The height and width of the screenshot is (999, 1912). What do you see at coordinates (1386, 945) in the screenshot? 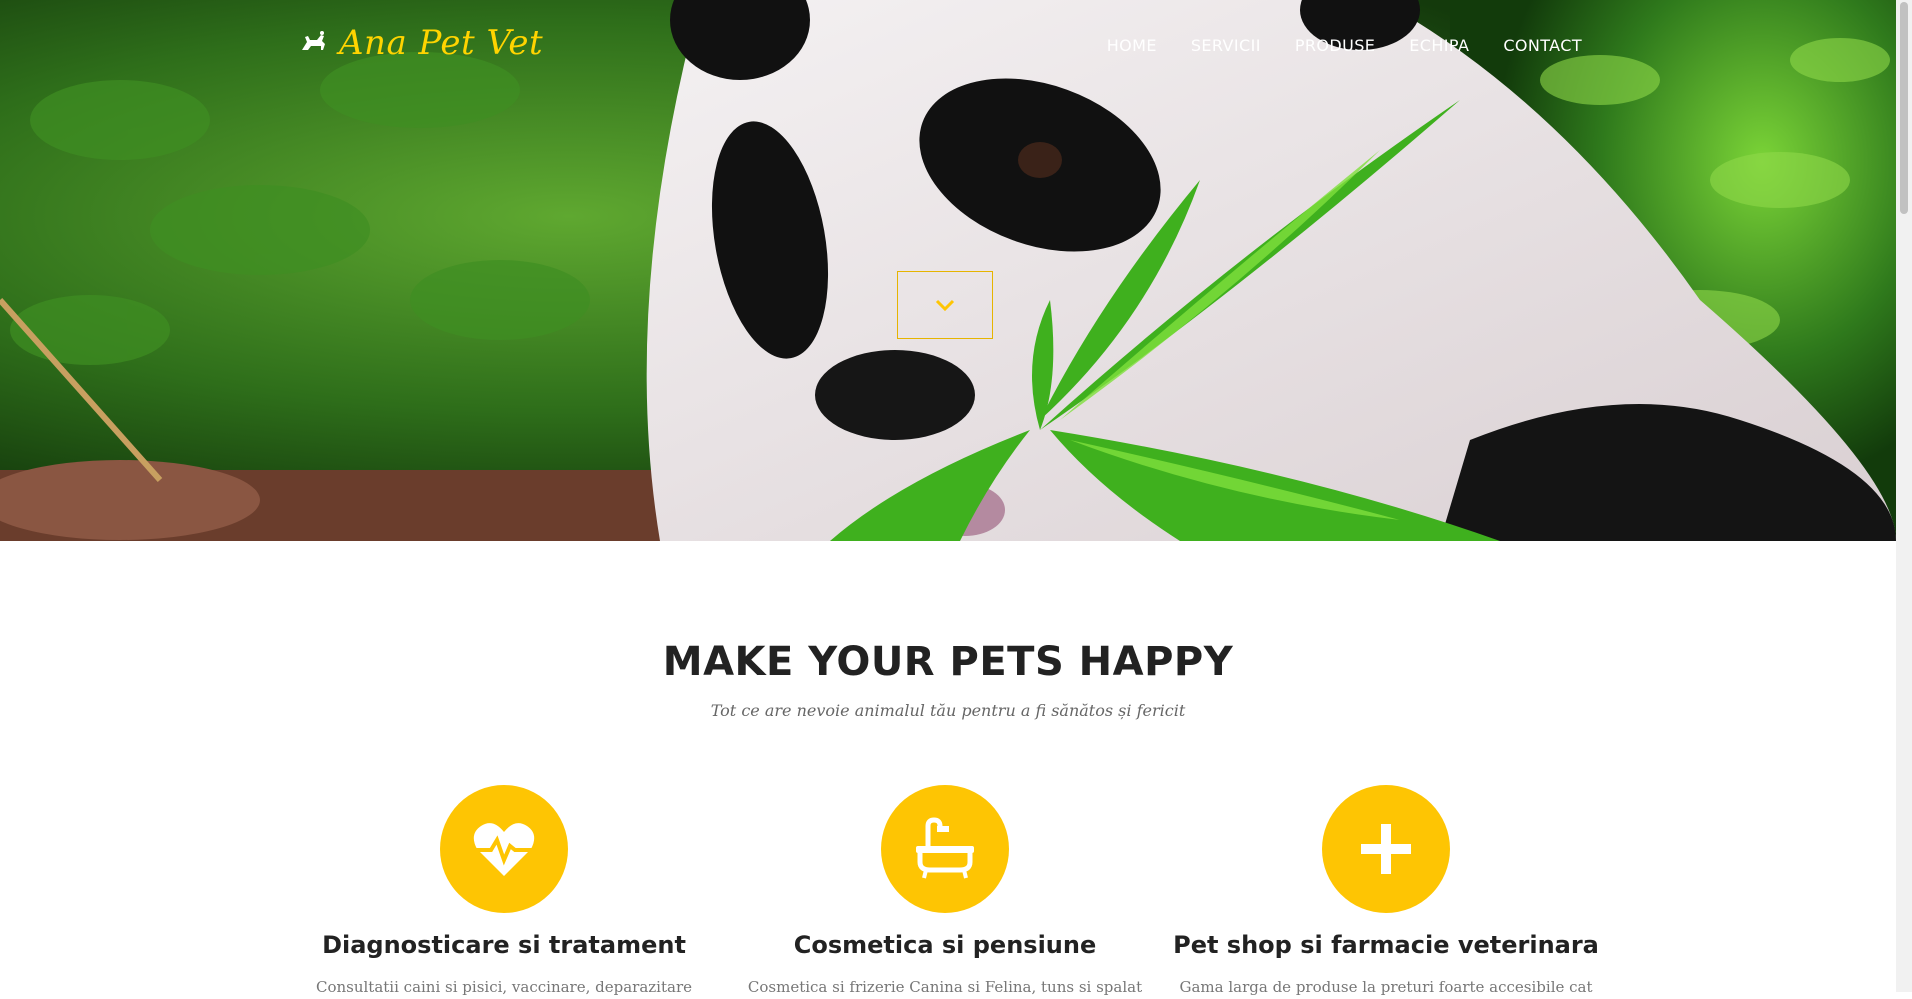
I see `service-title: Pet shop si farmacie veterinara` at bounding box center [1386, 945].